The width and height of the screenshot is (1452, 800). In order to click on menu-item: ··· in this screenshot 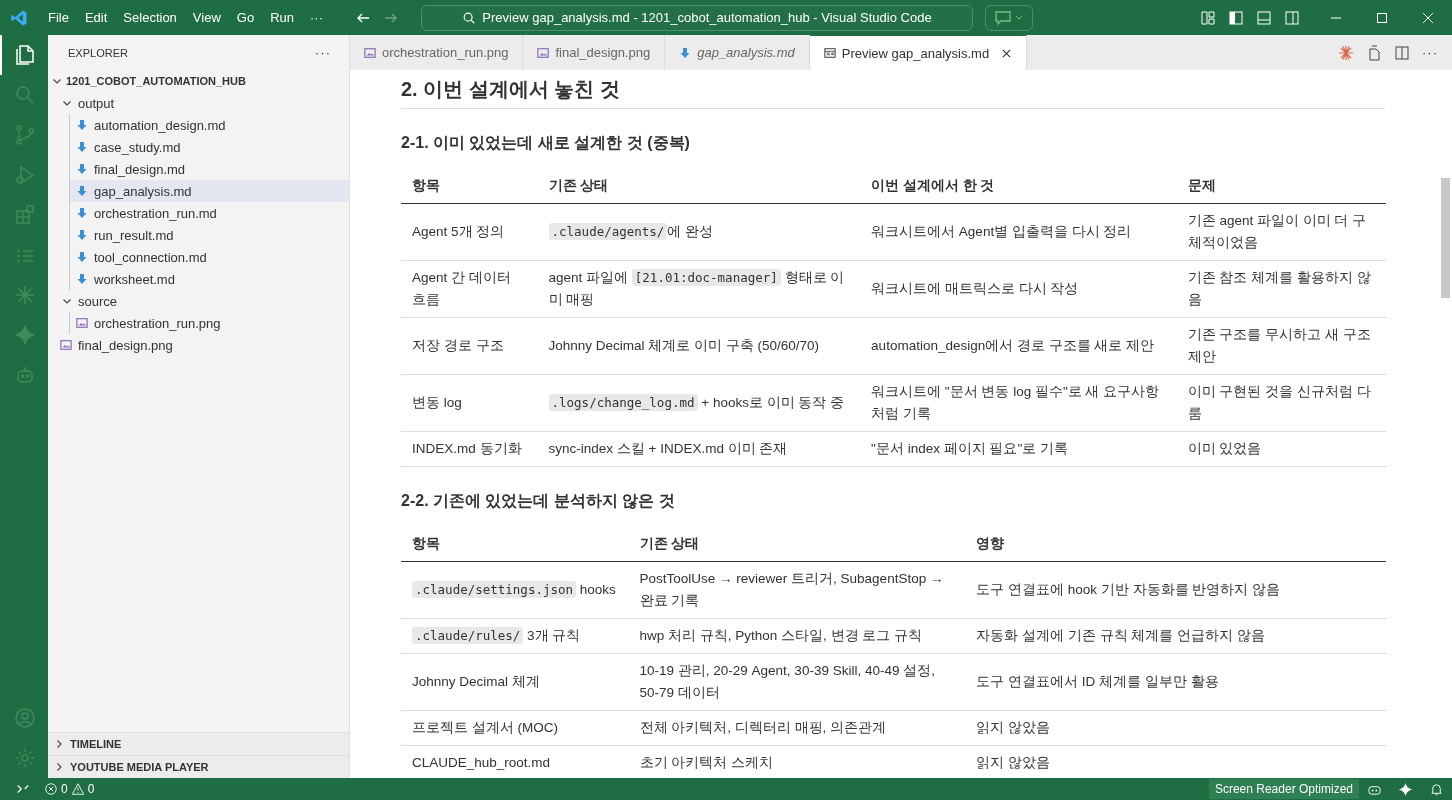, I will do `click(316, 17)`.